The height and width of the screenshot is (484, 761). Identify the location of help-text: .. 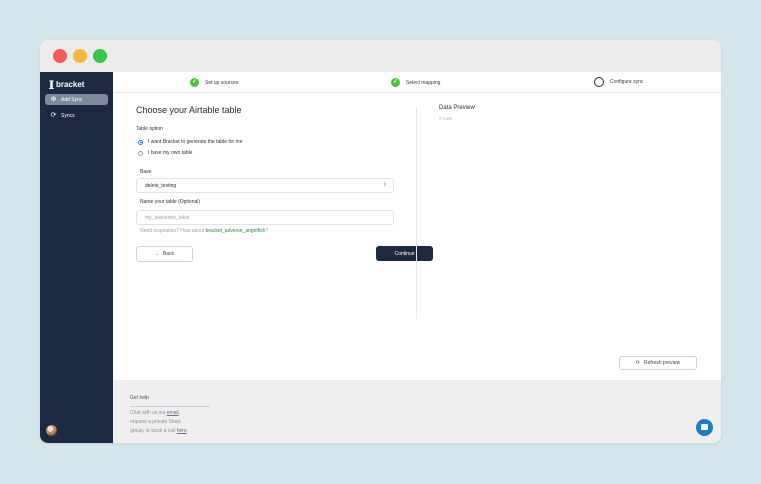
(187, 431).